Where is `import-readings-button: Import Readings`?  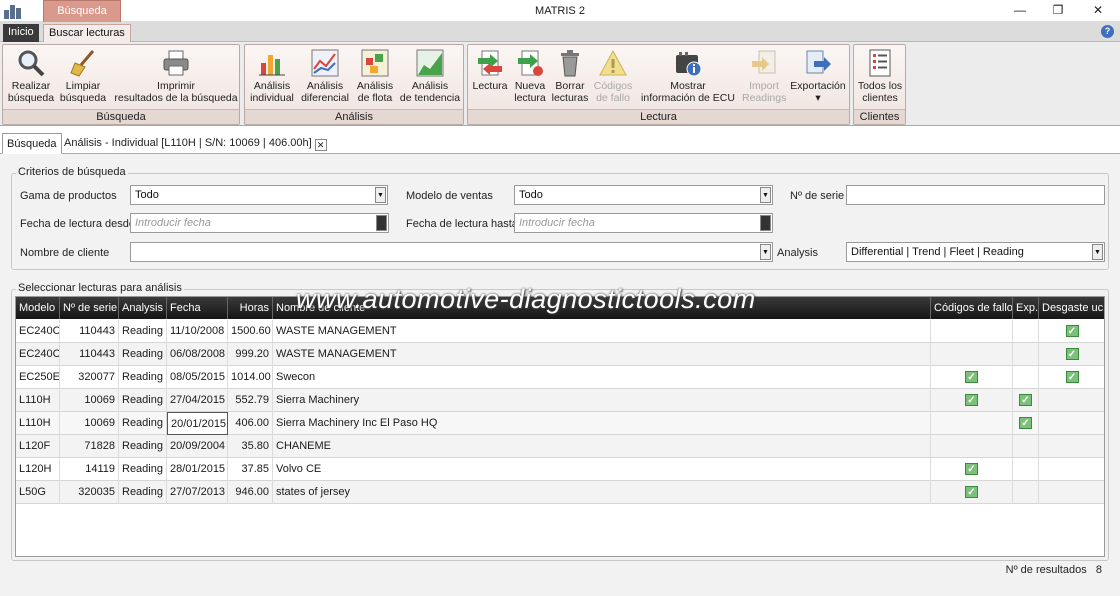 import-readings-button: Import Readings is located at coordinates (764, 78).